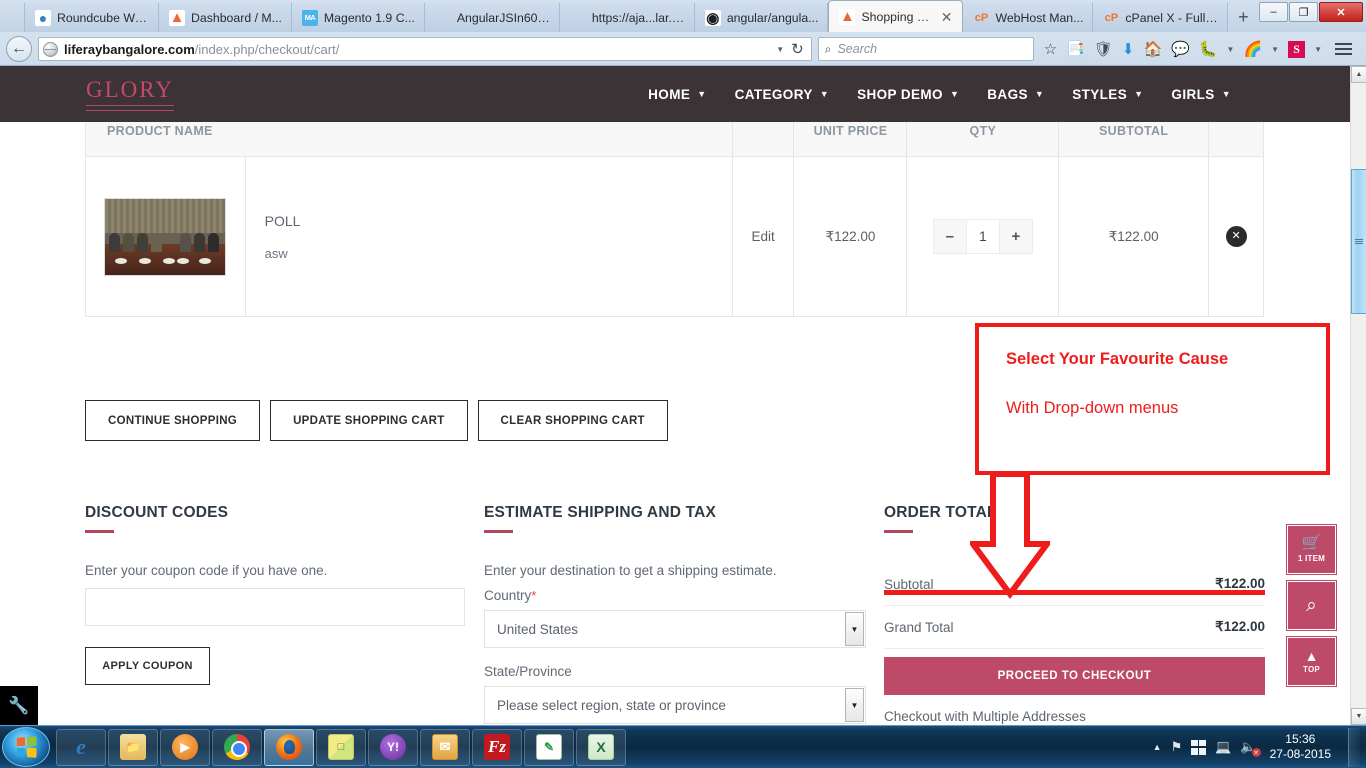 This screenshot has height=768, width=1366. What do you see at coordinates (267, 49) in the screenshot?
I see `url-path: /index.php/checkout/cart/` at bounding box center [267, 49].